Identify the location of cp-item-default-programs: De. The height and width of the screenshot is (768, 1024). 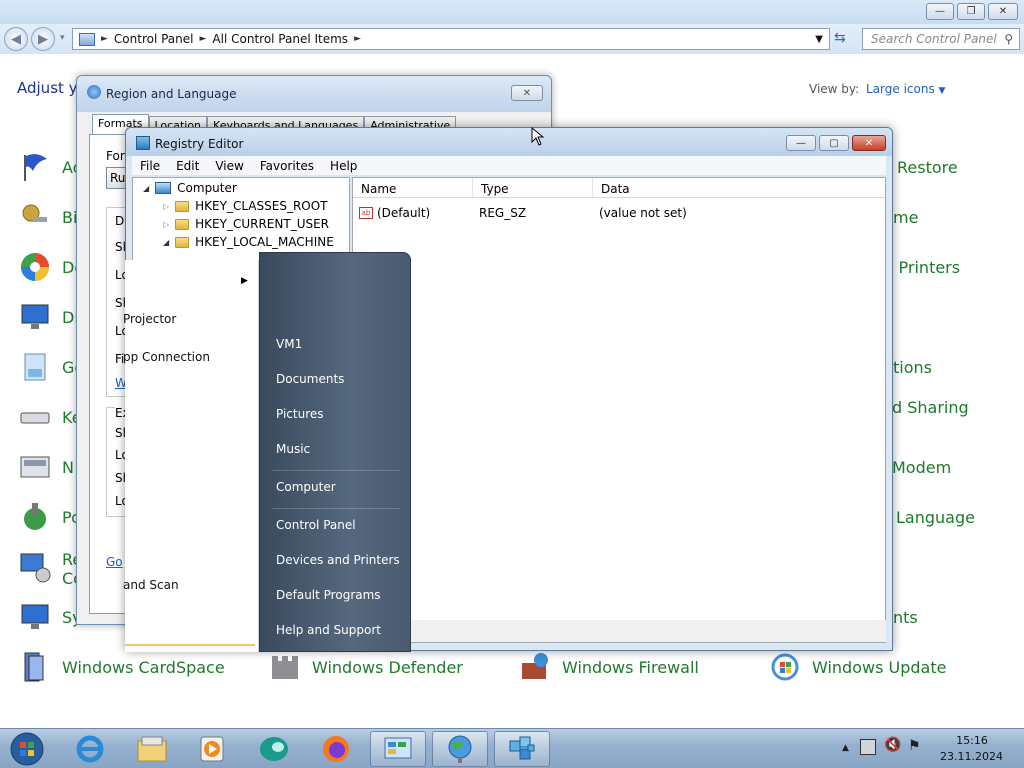
(51, 267).